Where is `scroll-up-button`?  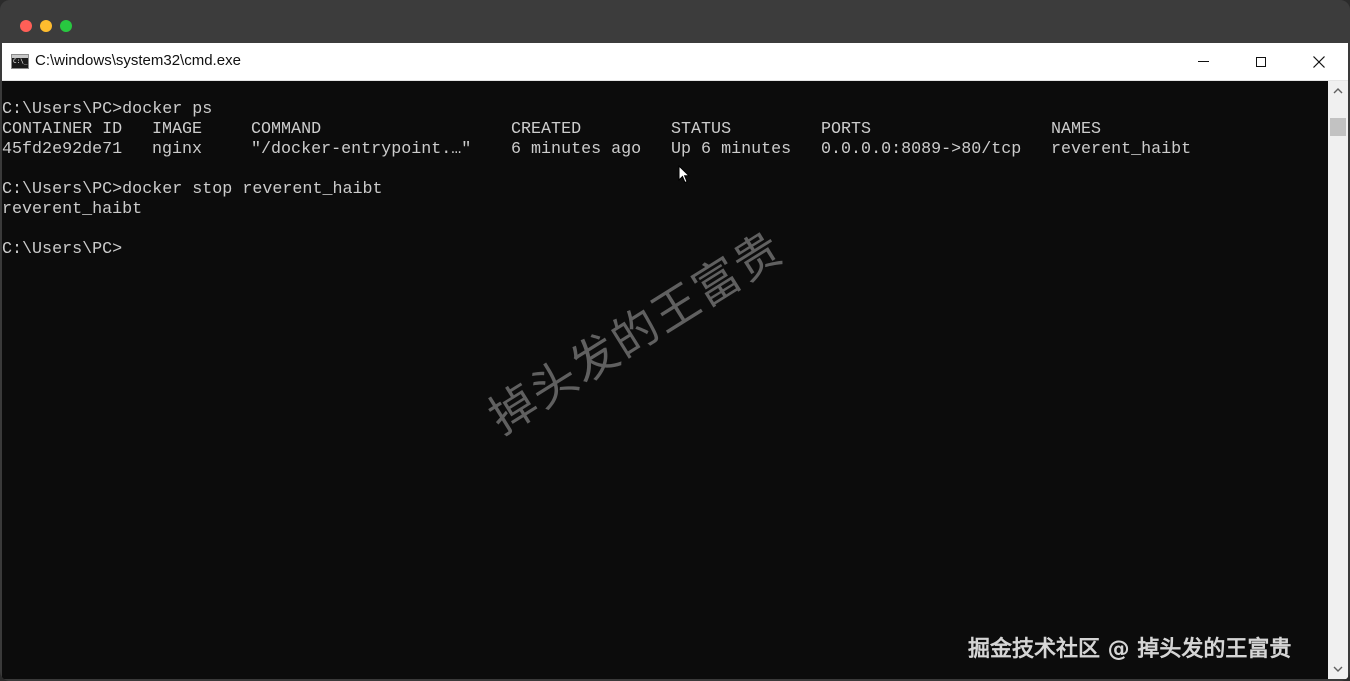
scroll-up-button is located at coordinates (1338, 91).